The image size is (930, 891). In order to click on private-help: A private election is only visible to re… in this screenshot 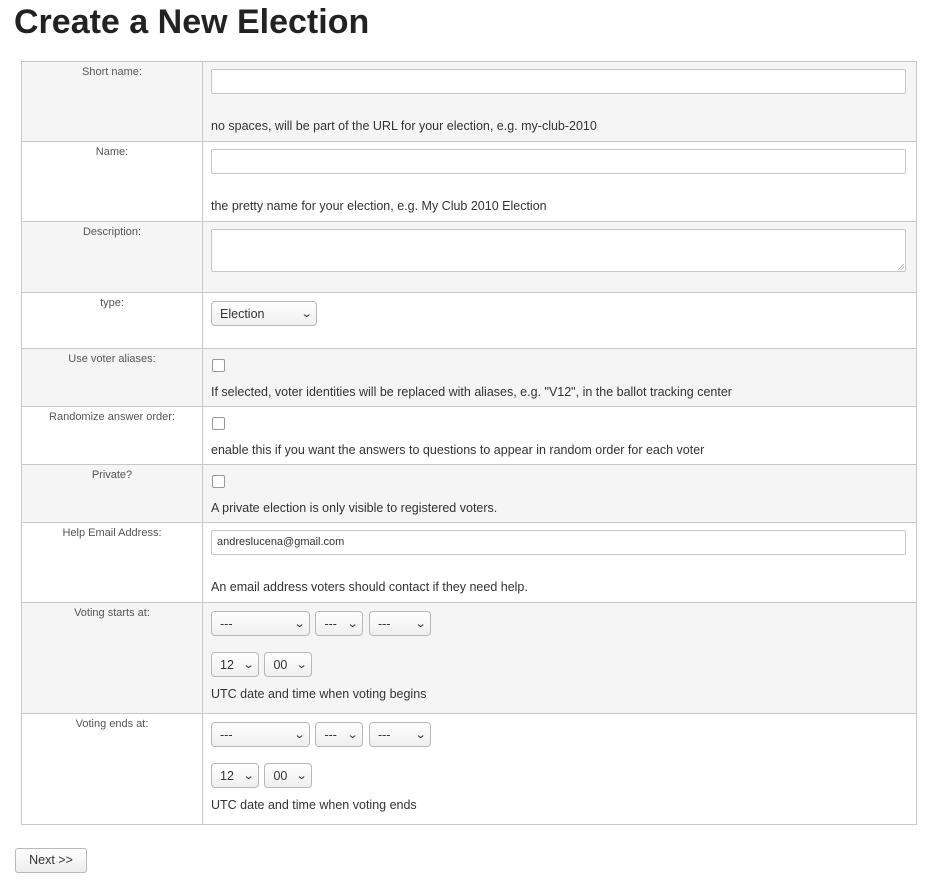, I will do `click(354, 508)`.